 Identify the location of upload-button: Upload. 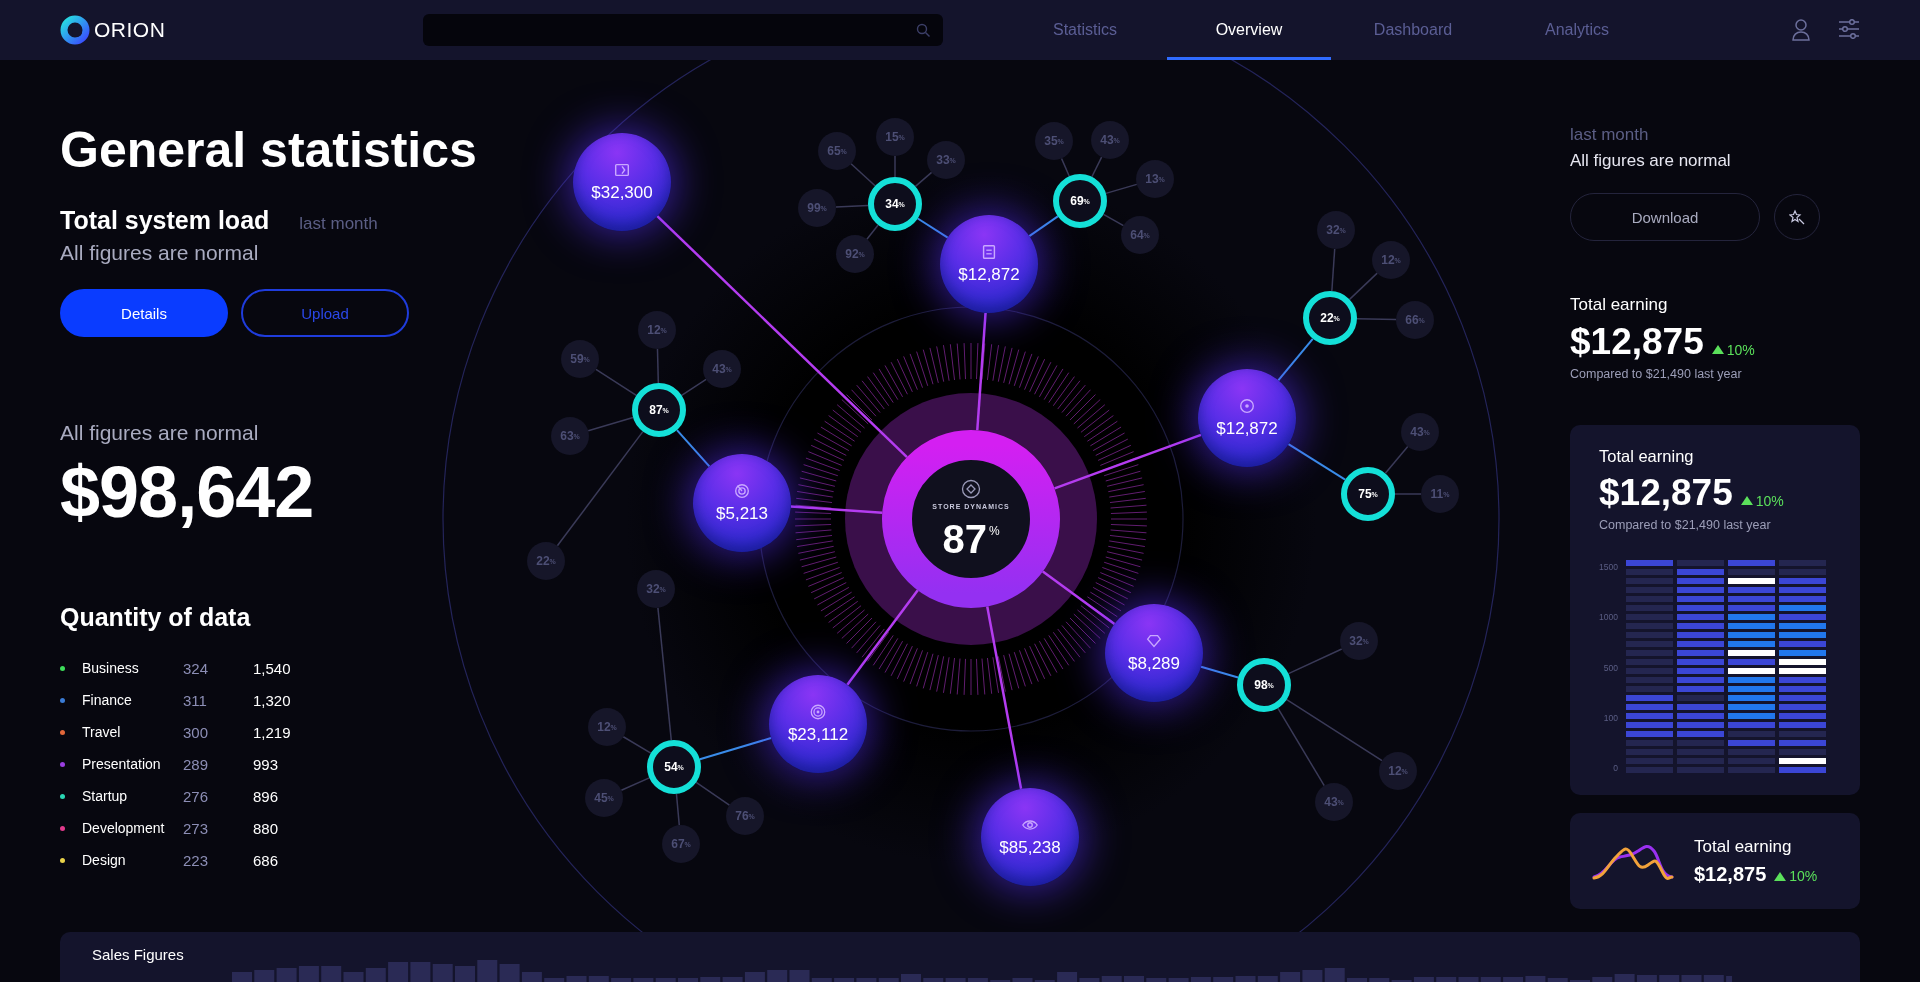
(325, 313).